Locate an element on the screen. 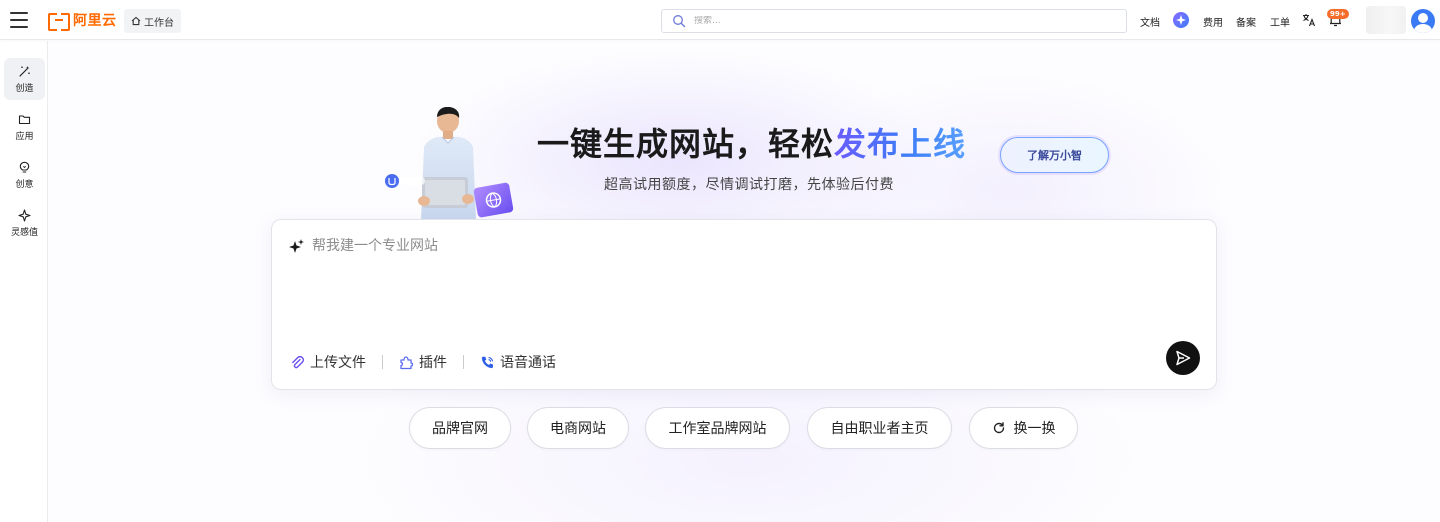 This screenshot has height=522, width=1440. hamburger-menu-icon is located at coordinates (19, 20).